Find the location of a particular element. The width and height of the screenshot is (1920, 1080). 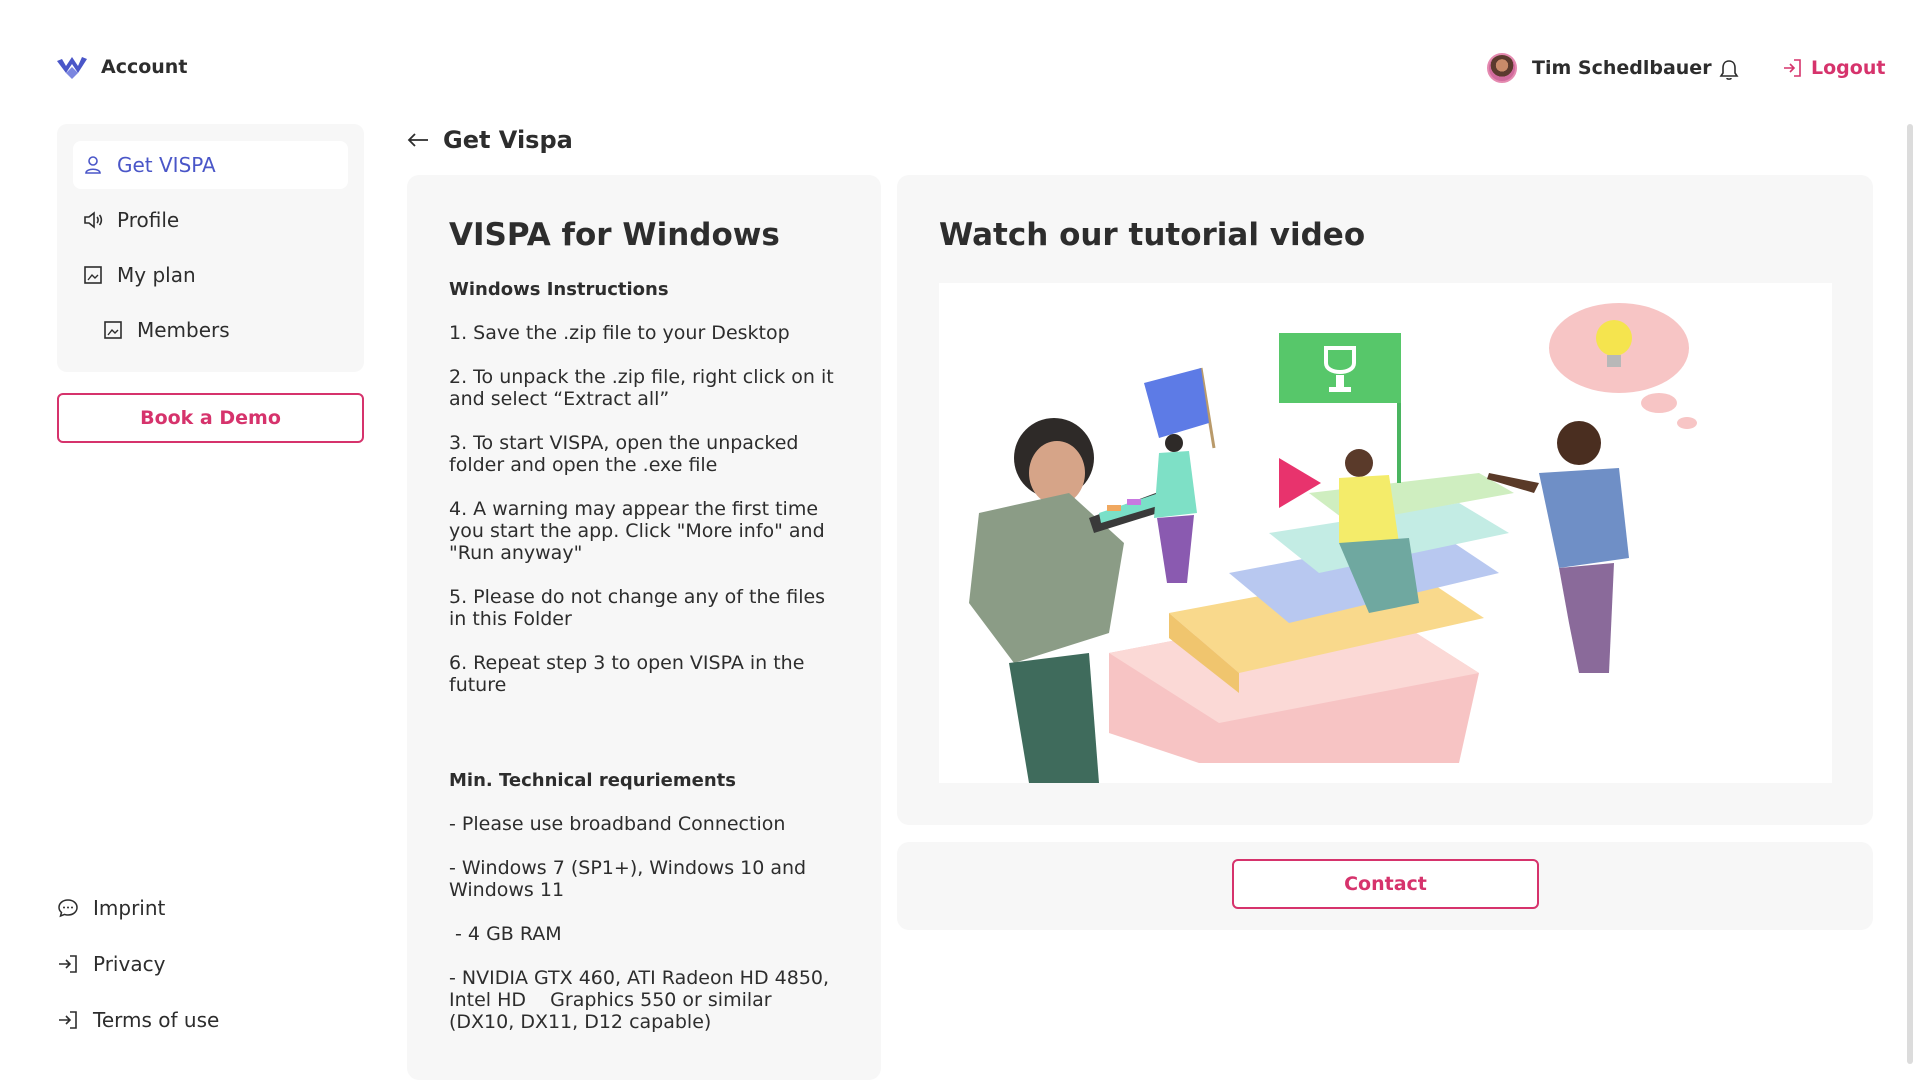

avatar is located at coordinates (1502, 68).